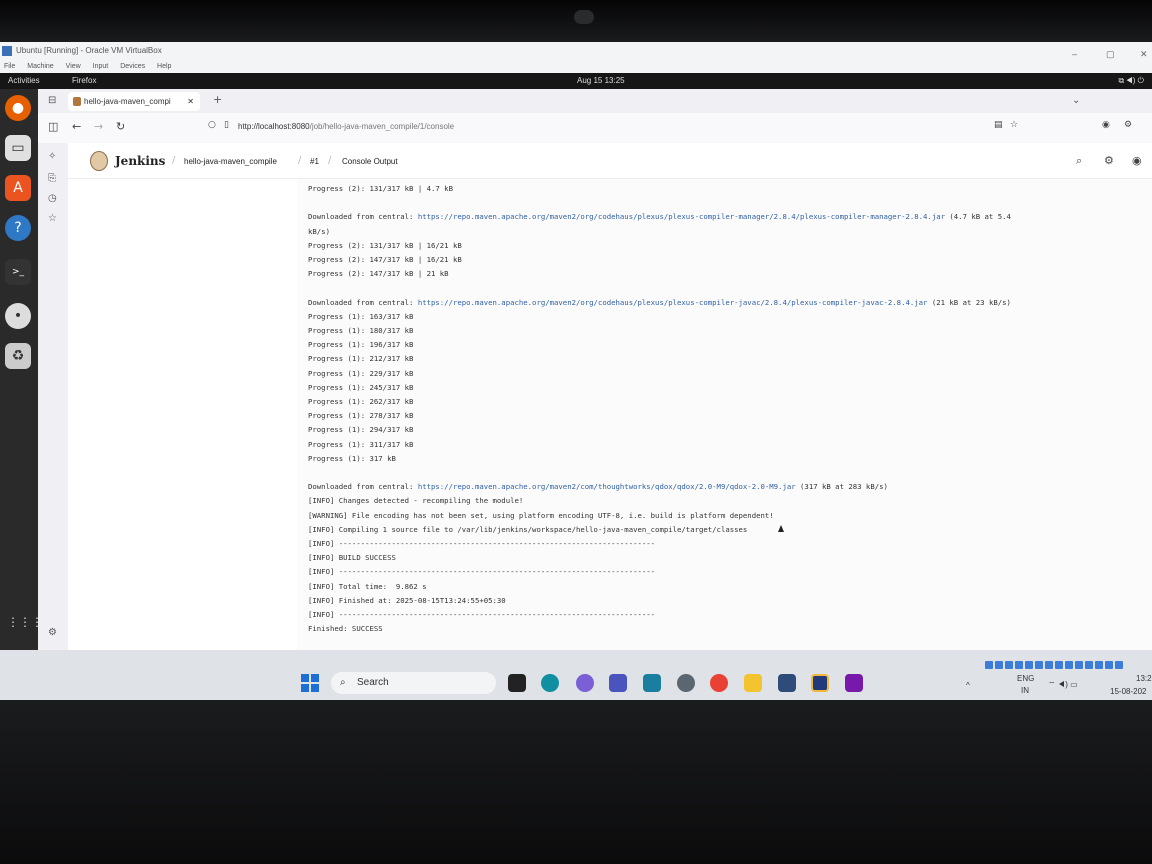 This screenshot has width=1152, height=864. Describe the element at coordinates (73, 66) in the screenshot. I see `menu-view: View` at that location.